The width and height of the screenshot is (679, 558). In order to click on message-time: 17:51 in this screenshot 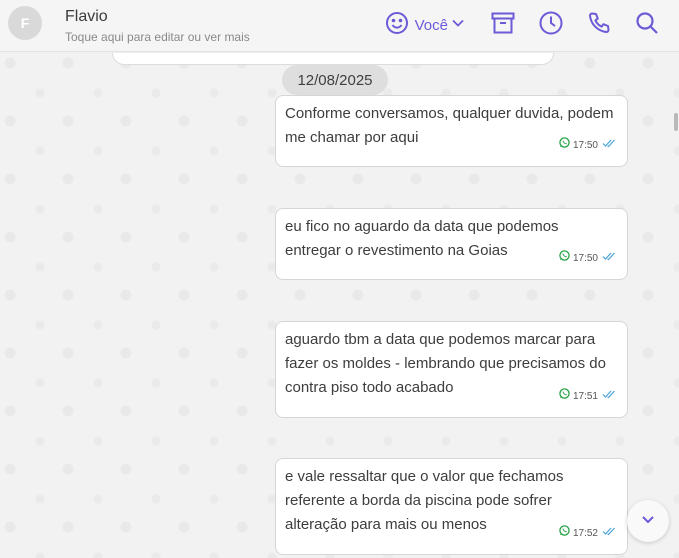, I will do `click(585, 396)`.